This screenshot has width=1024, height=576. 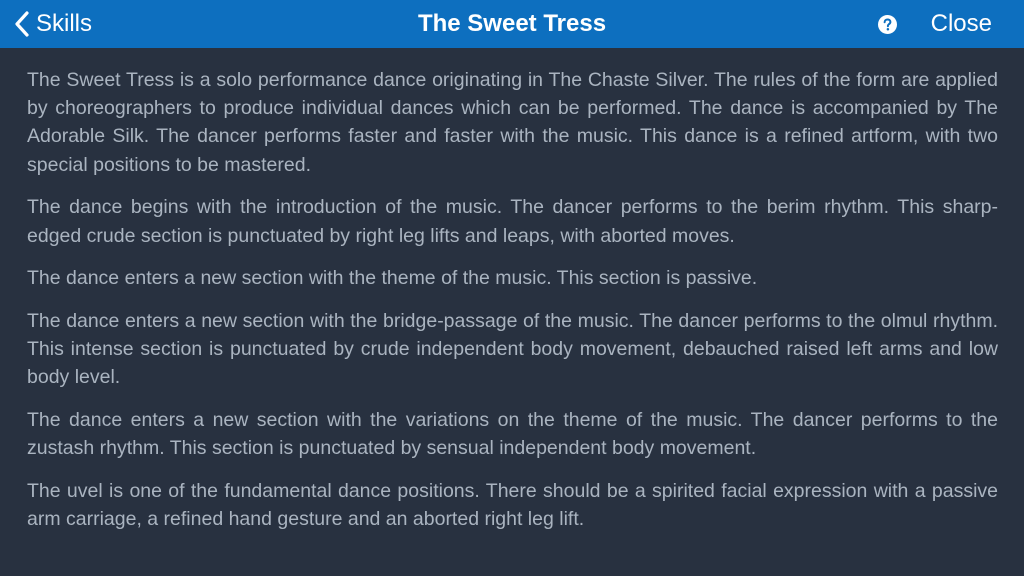 I want to click on close-button: Close, so click(x=961, y=24).